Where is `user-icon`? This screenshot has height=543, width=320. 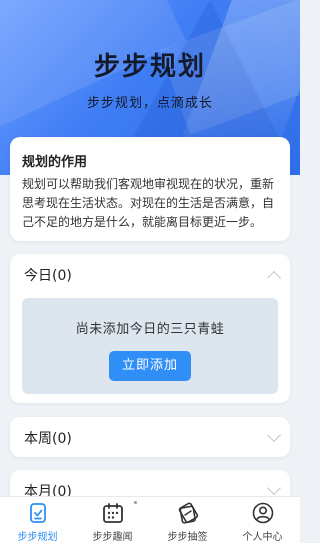 user-icon is located at coordinates (263, 513).